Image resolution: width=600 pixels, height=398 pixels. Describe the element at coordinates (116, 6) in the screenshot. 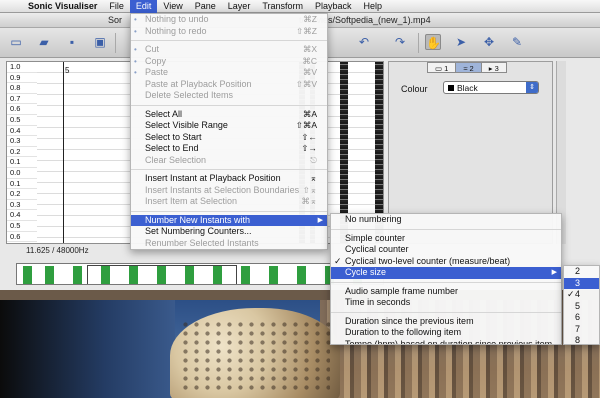

I see `menu-file: File` at that location.